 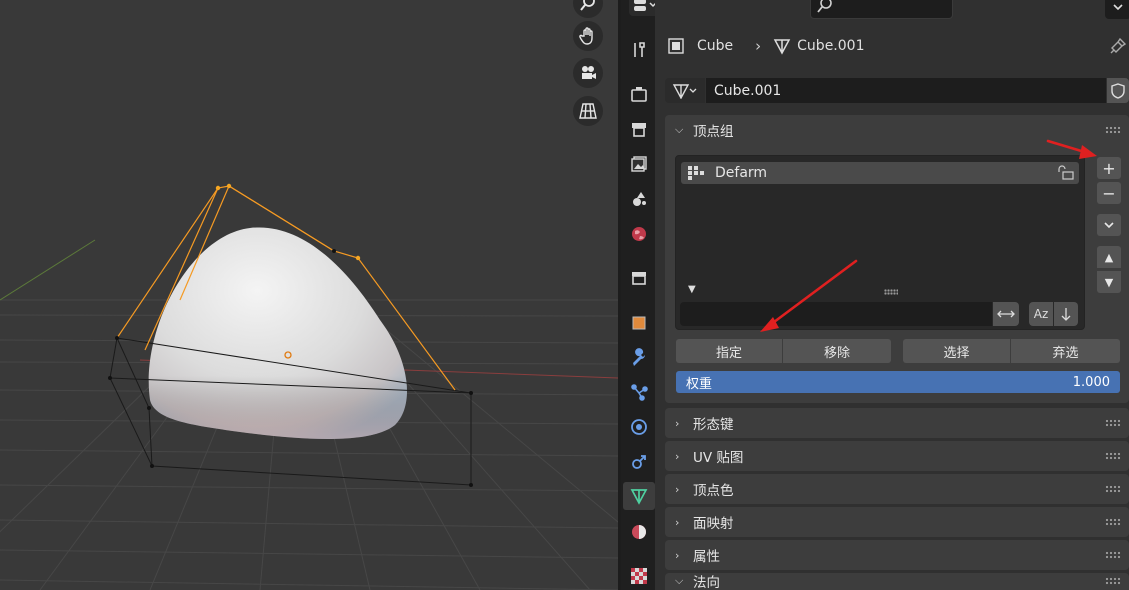 What do you see at coordinates (1109, 168) in the screenshot?
I see `add-vertex-group-button: +` at bounding box center [1109, 168].